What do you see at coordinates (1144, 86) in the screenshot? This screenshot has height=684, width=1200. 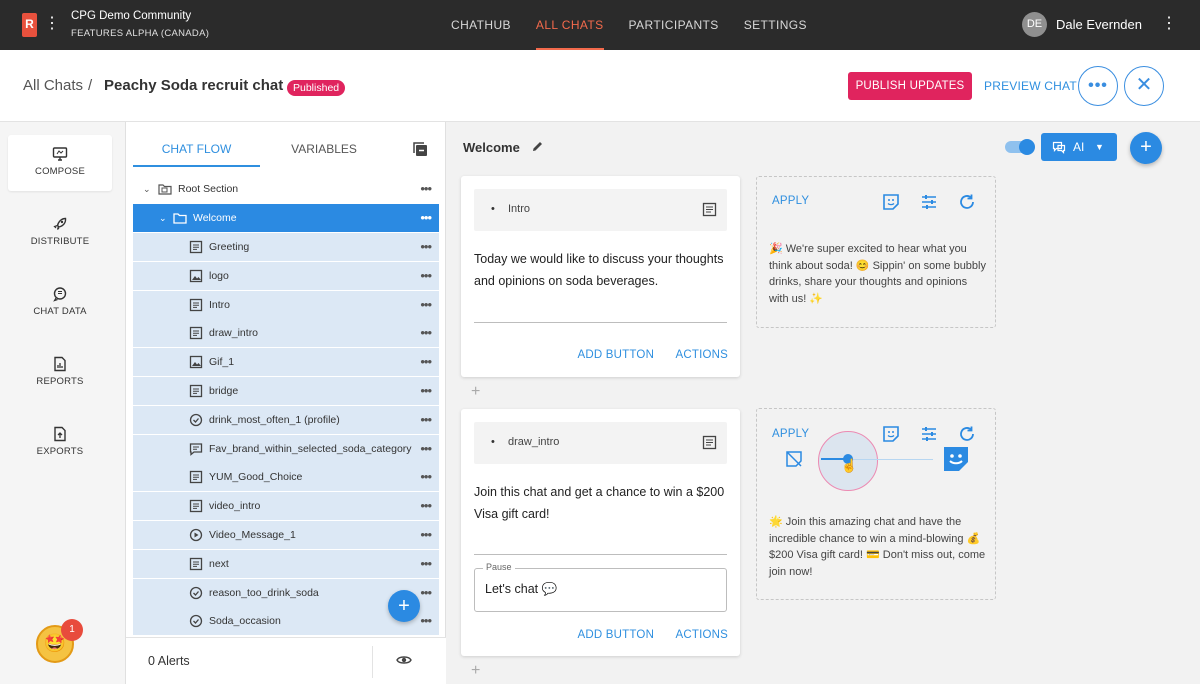 I see `close-button: ✕` at bounding box center [1144, 86].